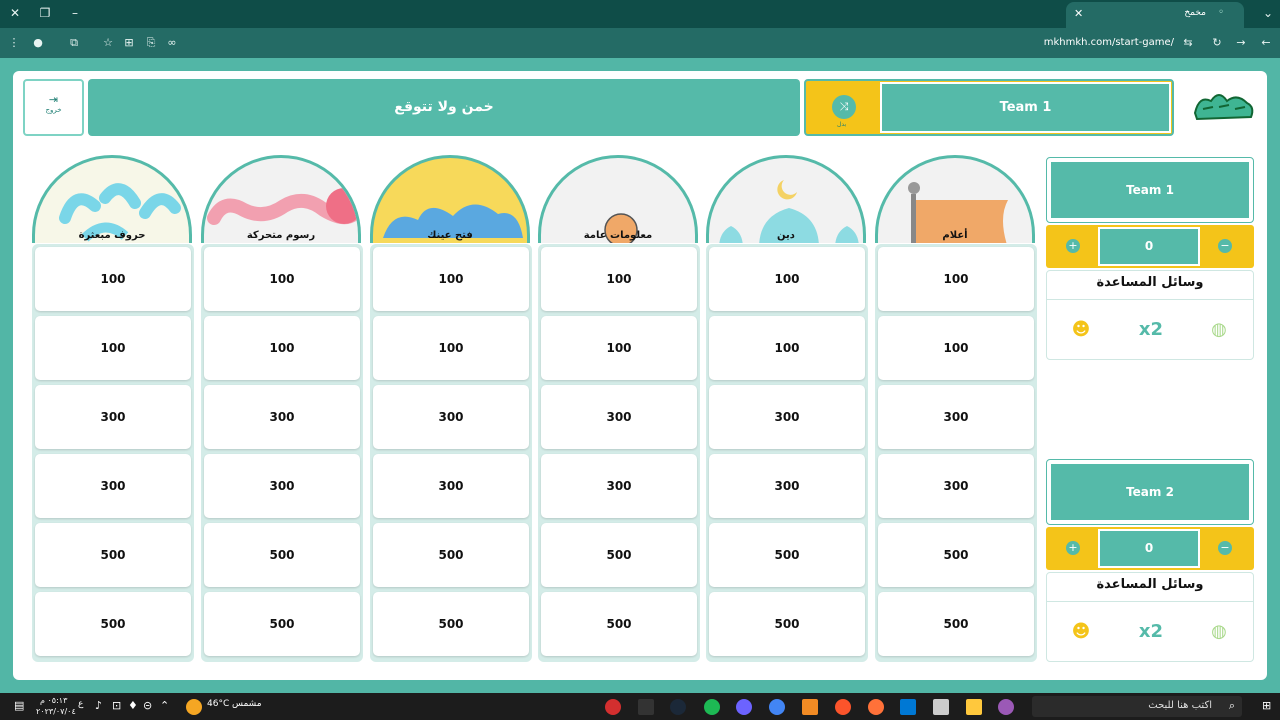  Describe the element at coordinates (80, 704) in the screenshot. I see `language-indicator: ع` at that location.